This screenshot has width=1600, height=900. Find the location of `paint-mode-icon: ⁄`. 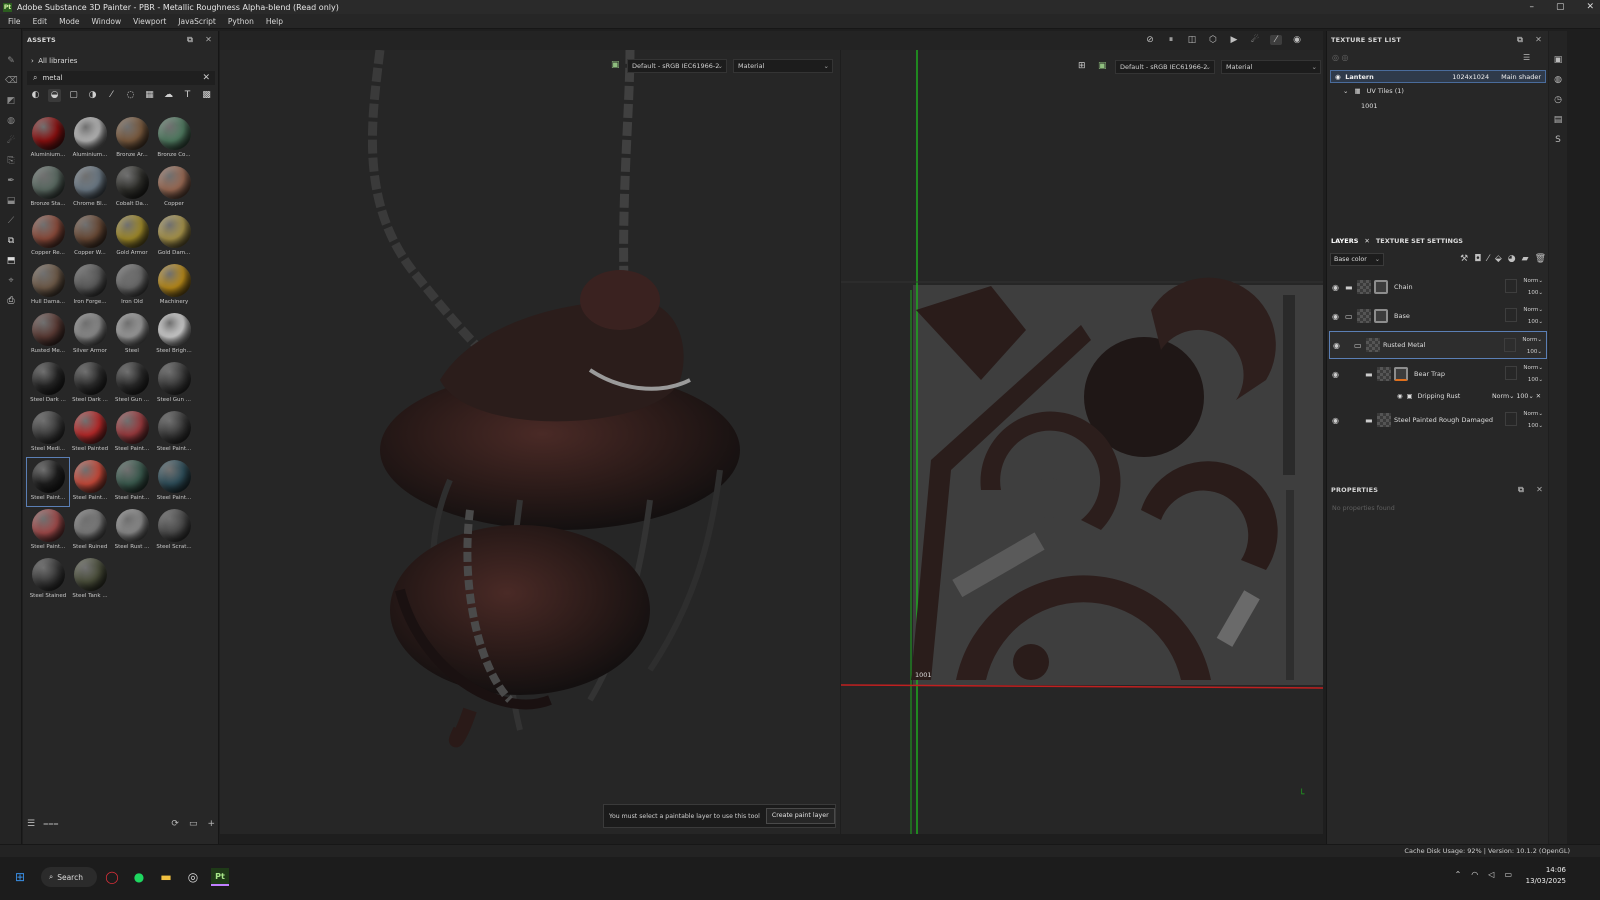

paint-mode-icon: ⁄ is located at coordinates (1276, 40).